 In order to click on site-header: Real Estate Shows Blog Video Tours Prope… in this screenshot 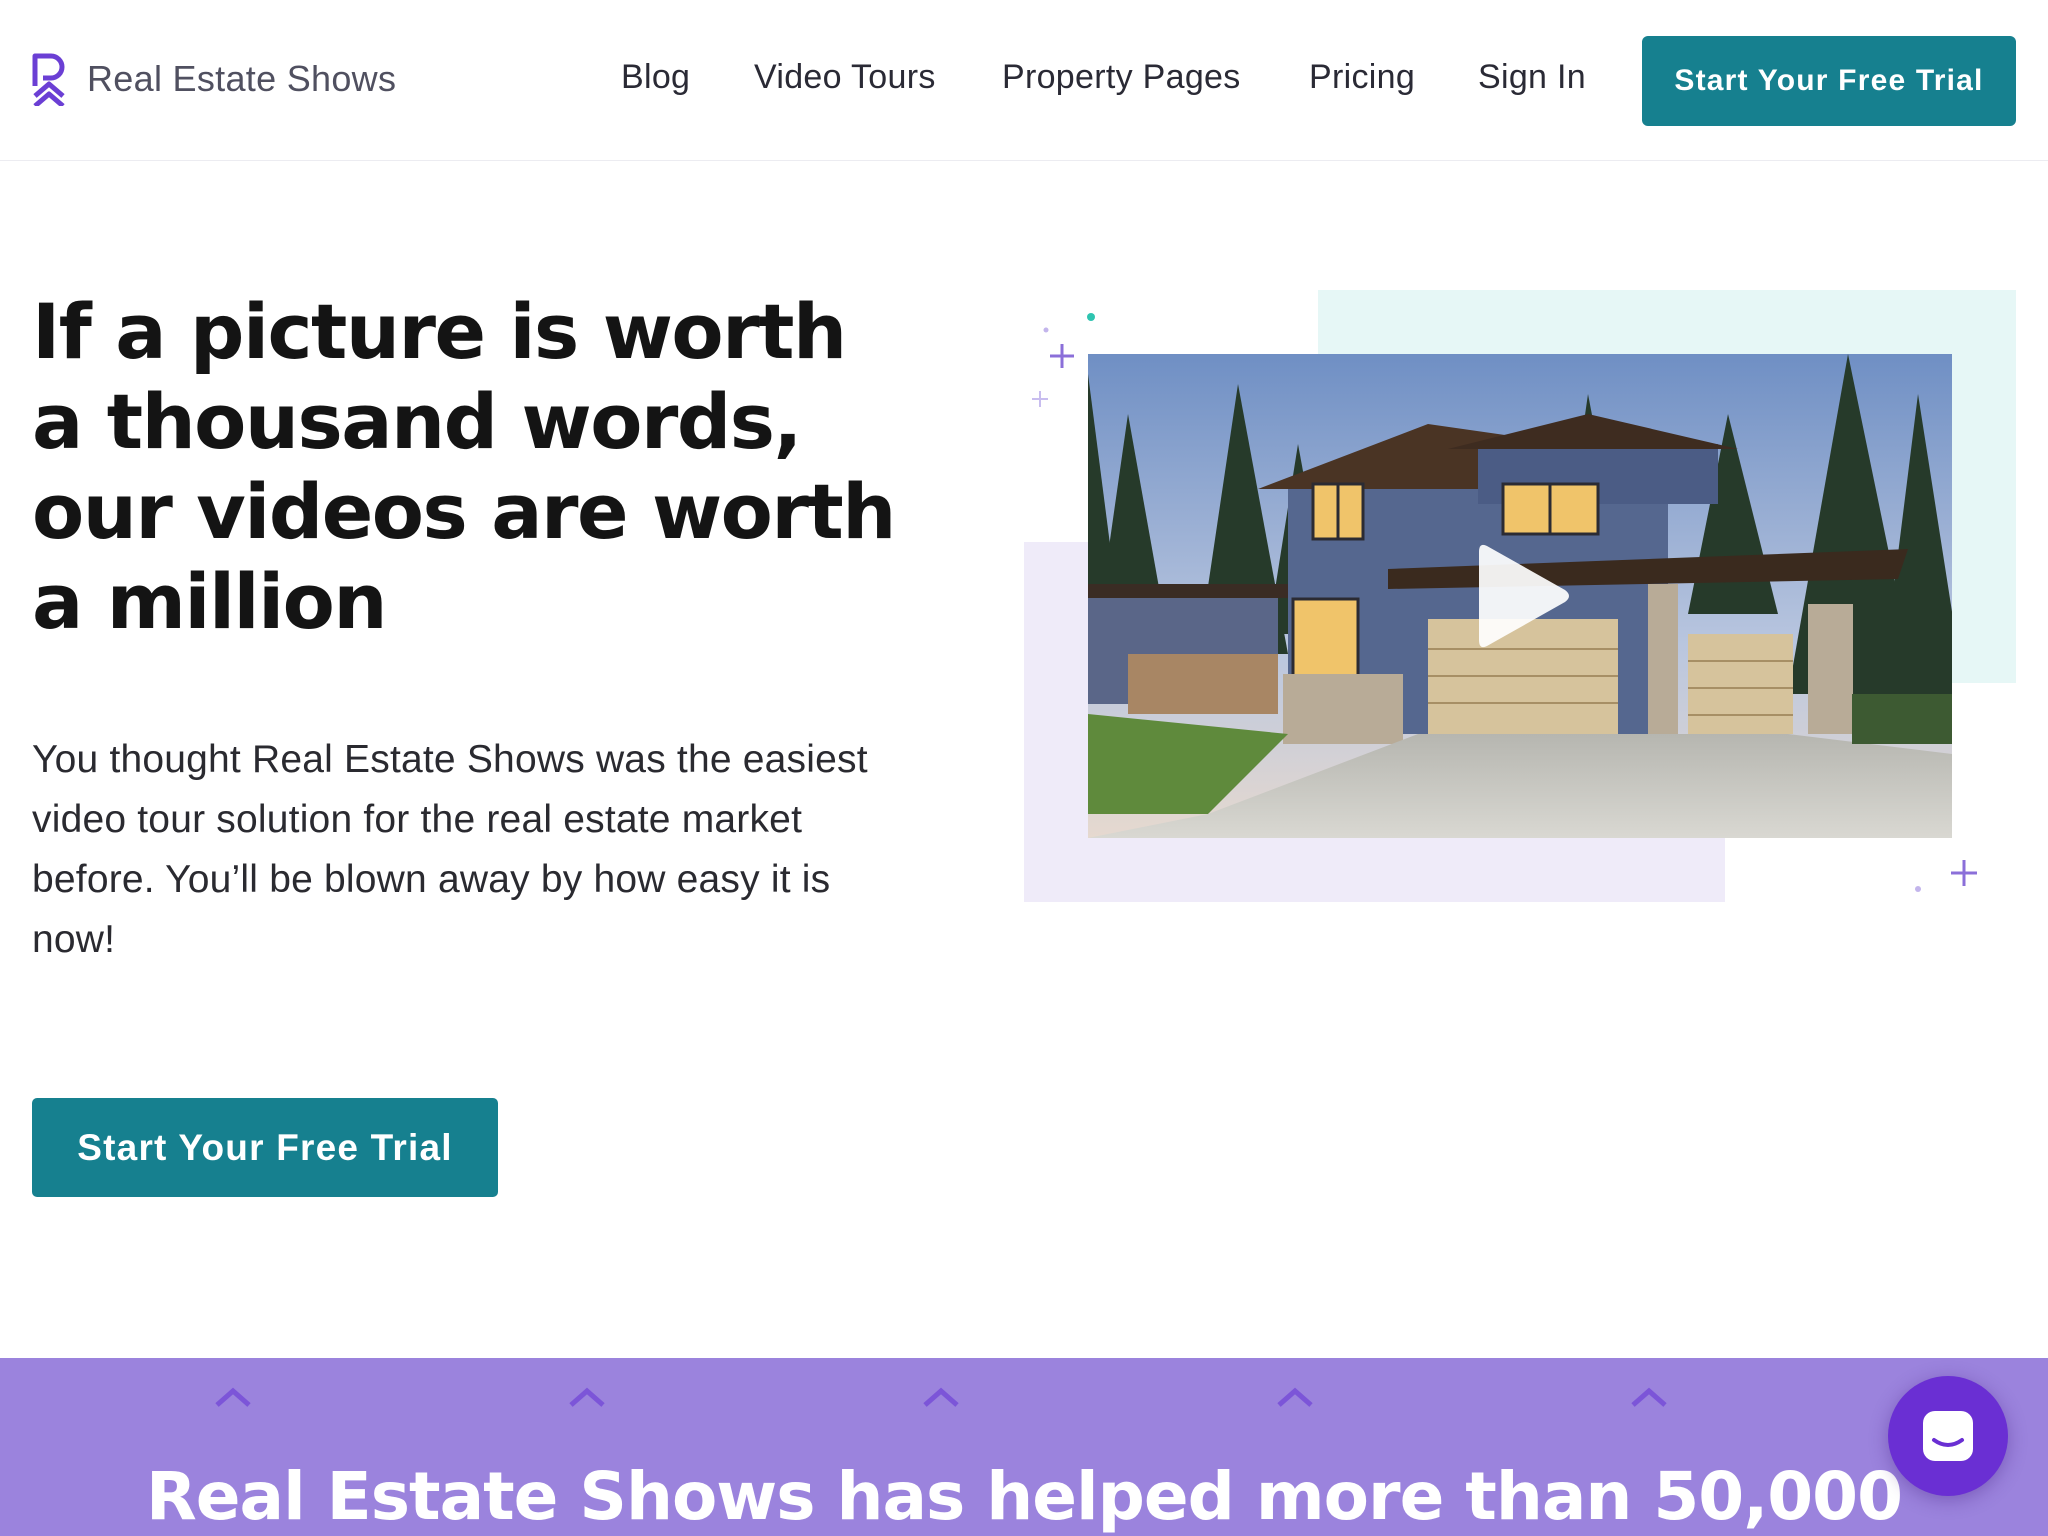, I will do `click(1024, 80)`.